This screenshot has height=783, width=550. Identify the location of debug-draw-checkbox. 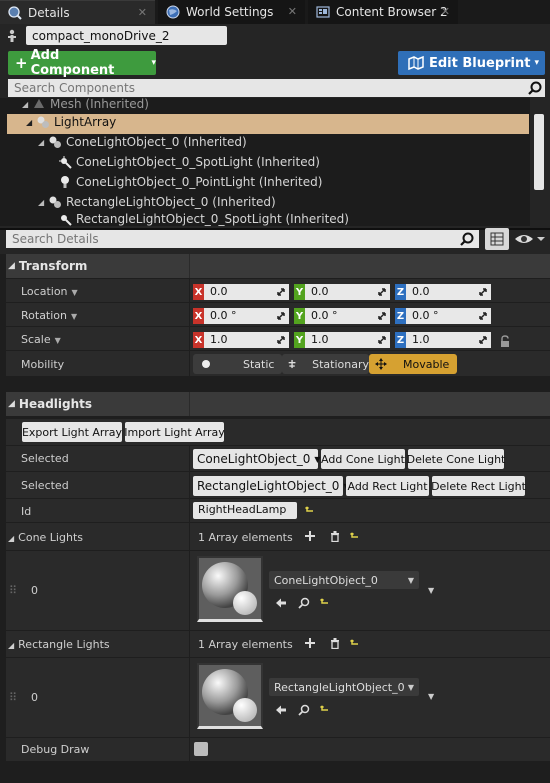
(201, 749).